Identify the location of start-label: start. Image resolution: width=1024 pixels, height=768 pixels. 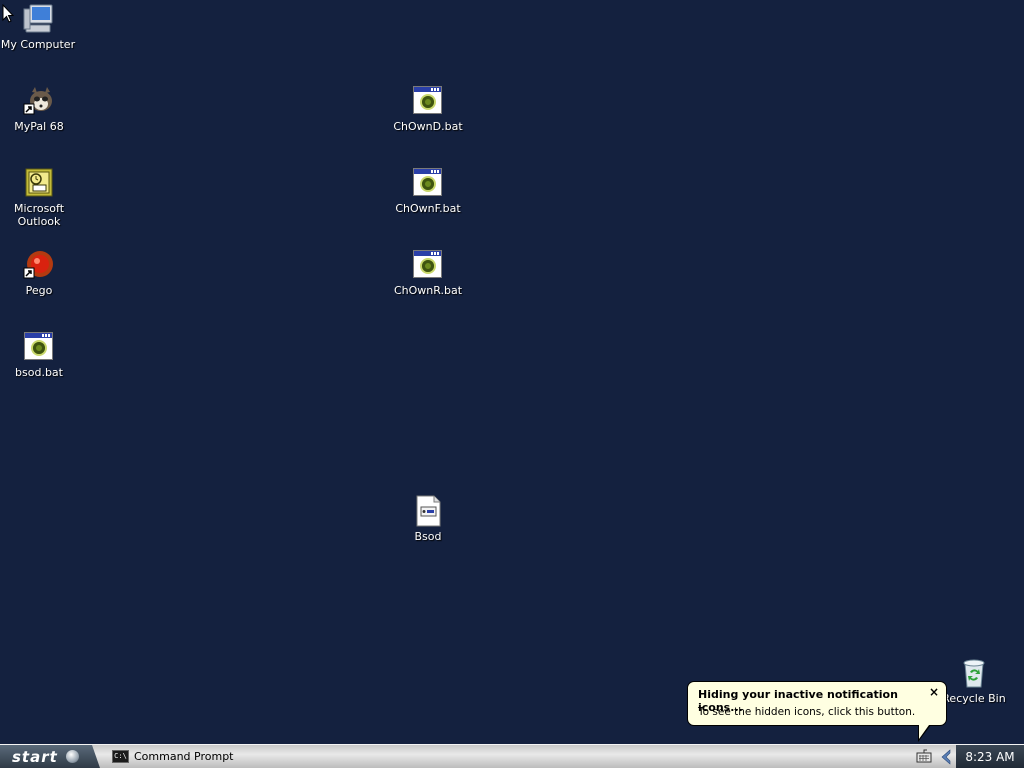
(35, 756).